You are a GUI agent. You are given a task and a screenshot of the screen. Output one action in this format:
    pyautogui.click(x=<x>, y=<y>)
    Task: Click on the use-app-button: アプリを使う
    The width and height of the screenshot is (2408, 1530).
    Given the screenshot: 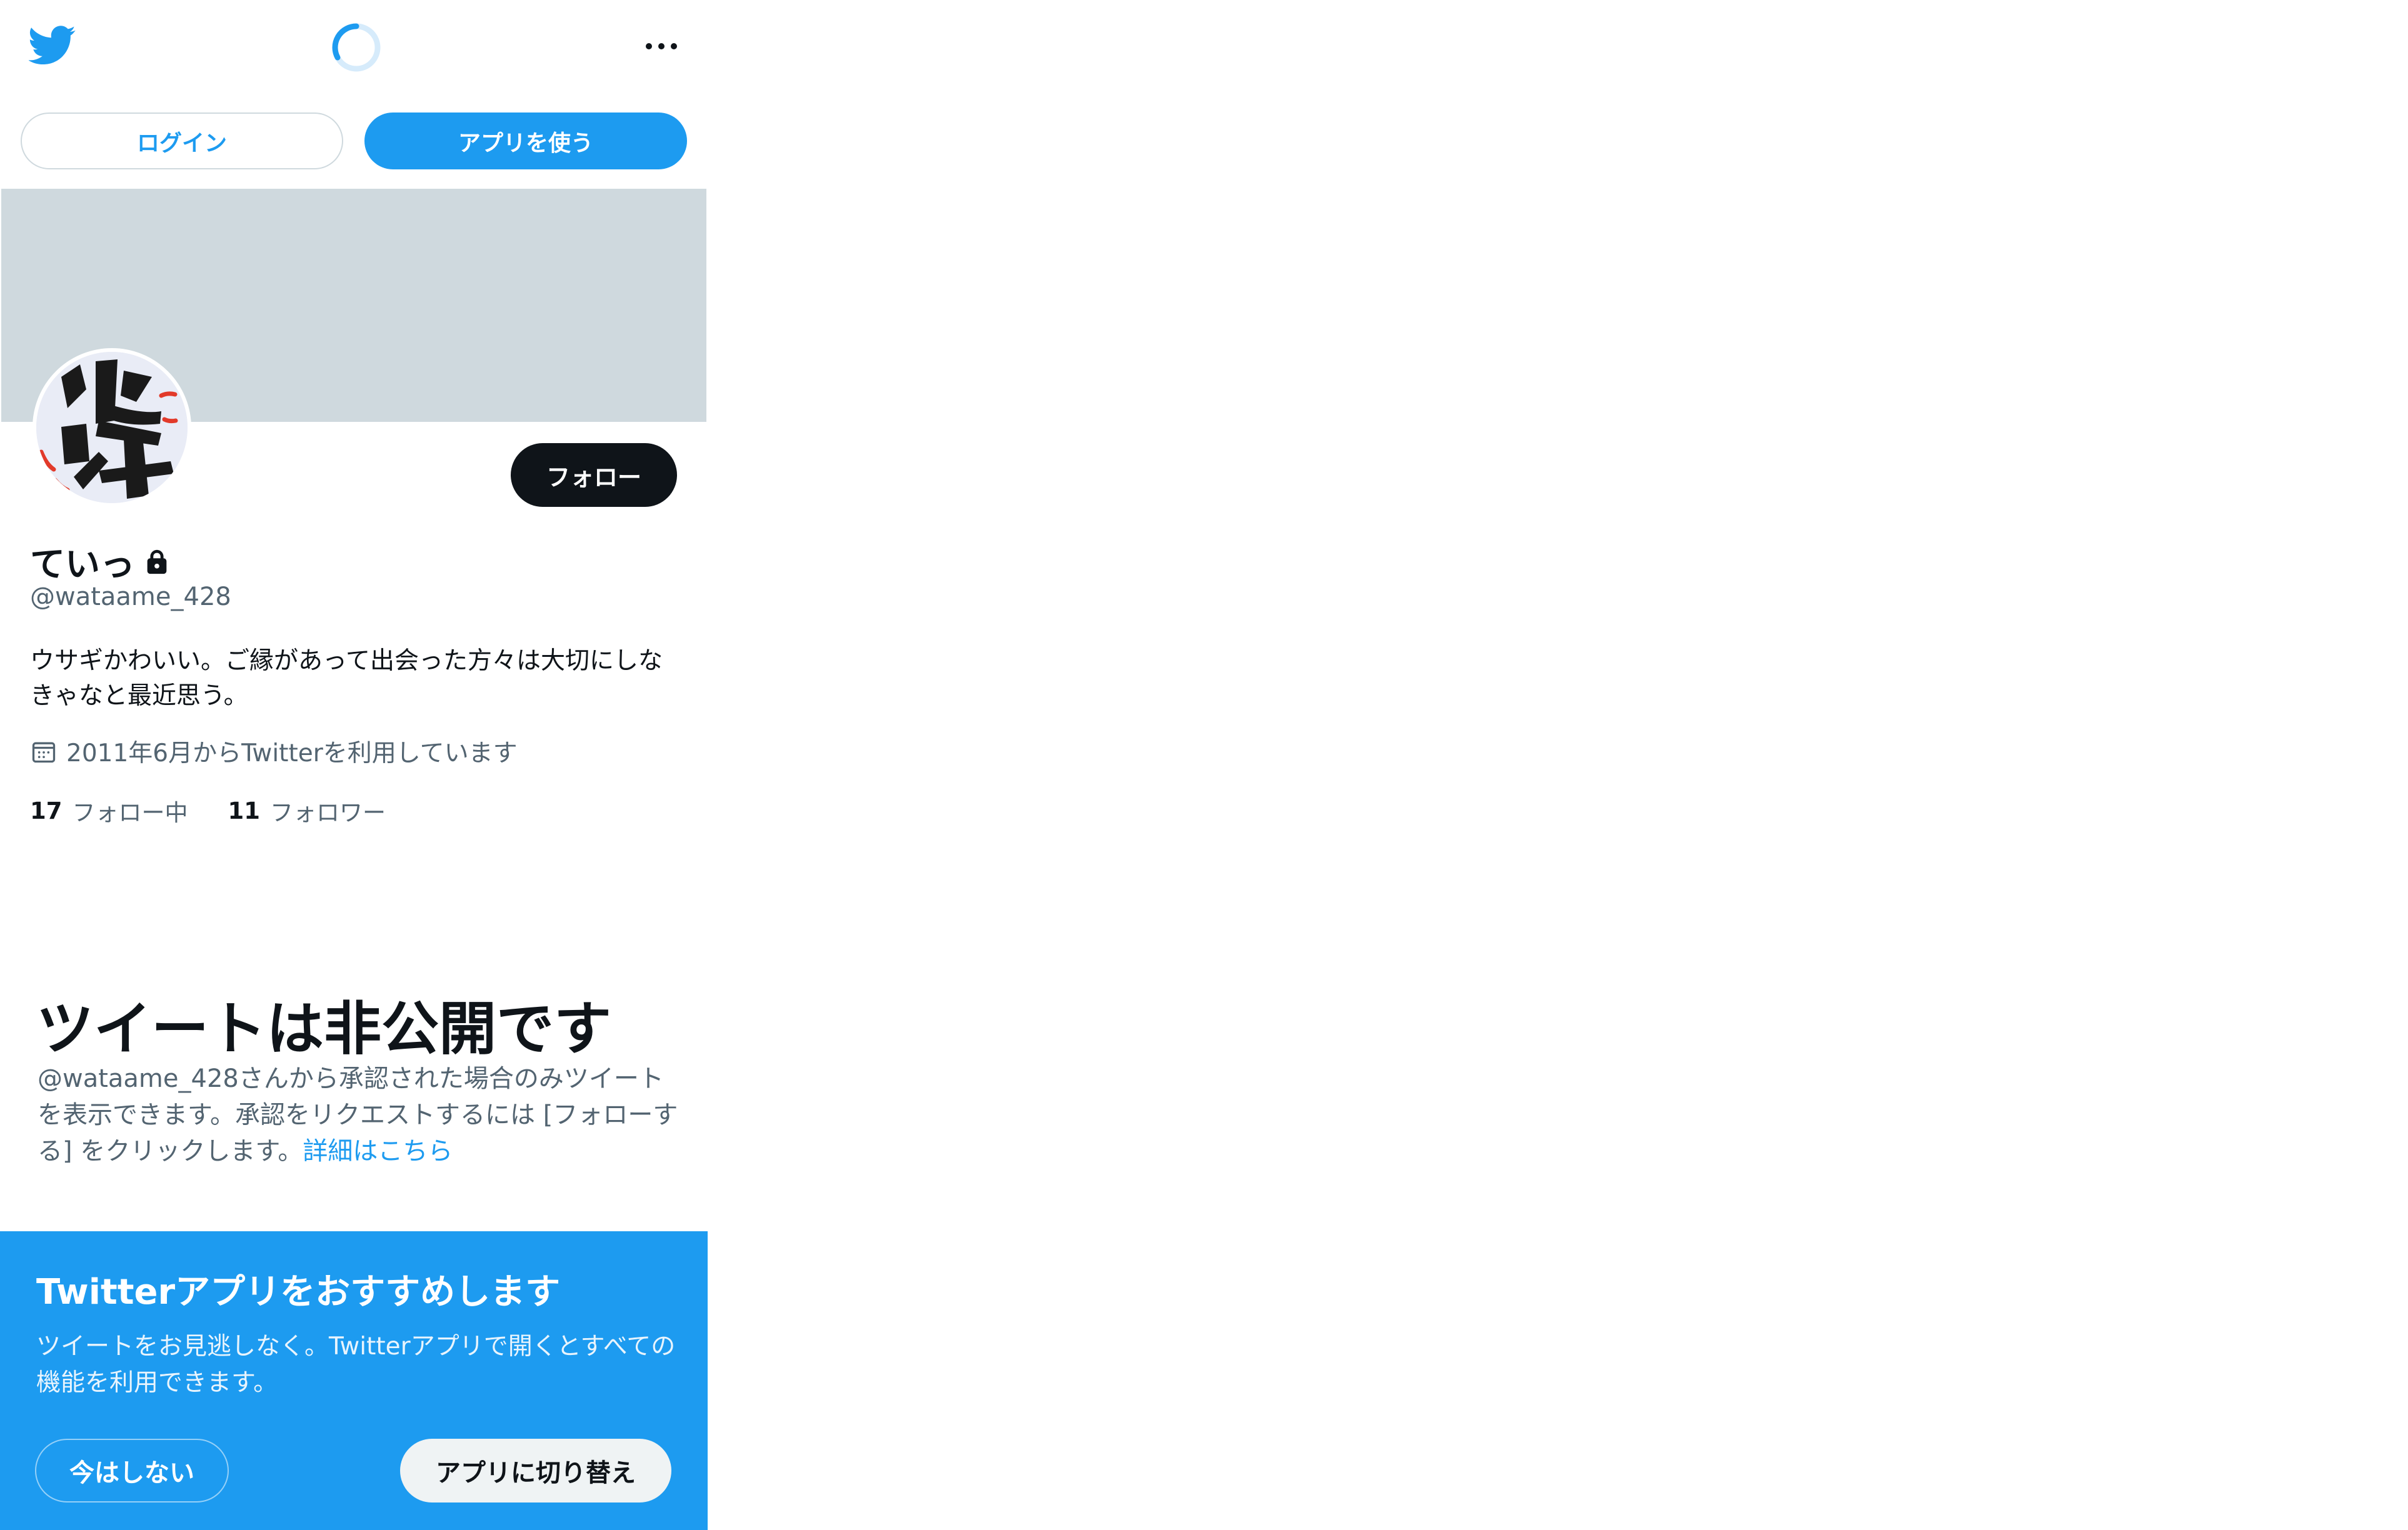 What is the action you would take?
    pyautogui.click(x=525, y=140)
    